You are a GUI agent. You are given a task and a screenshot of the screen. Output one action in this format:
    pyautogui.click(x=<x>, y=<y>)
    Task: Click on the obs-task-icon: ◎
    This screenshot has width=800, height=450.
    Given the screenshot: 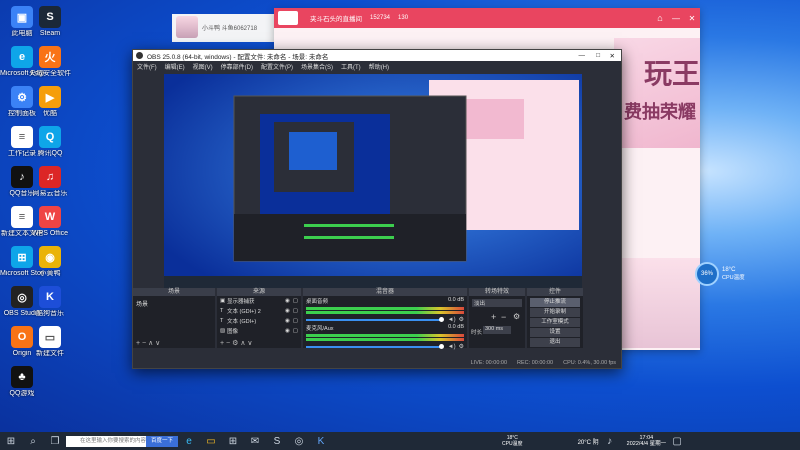 What is the action you would take?
    pyautogui.click(x=299, y=441)
    